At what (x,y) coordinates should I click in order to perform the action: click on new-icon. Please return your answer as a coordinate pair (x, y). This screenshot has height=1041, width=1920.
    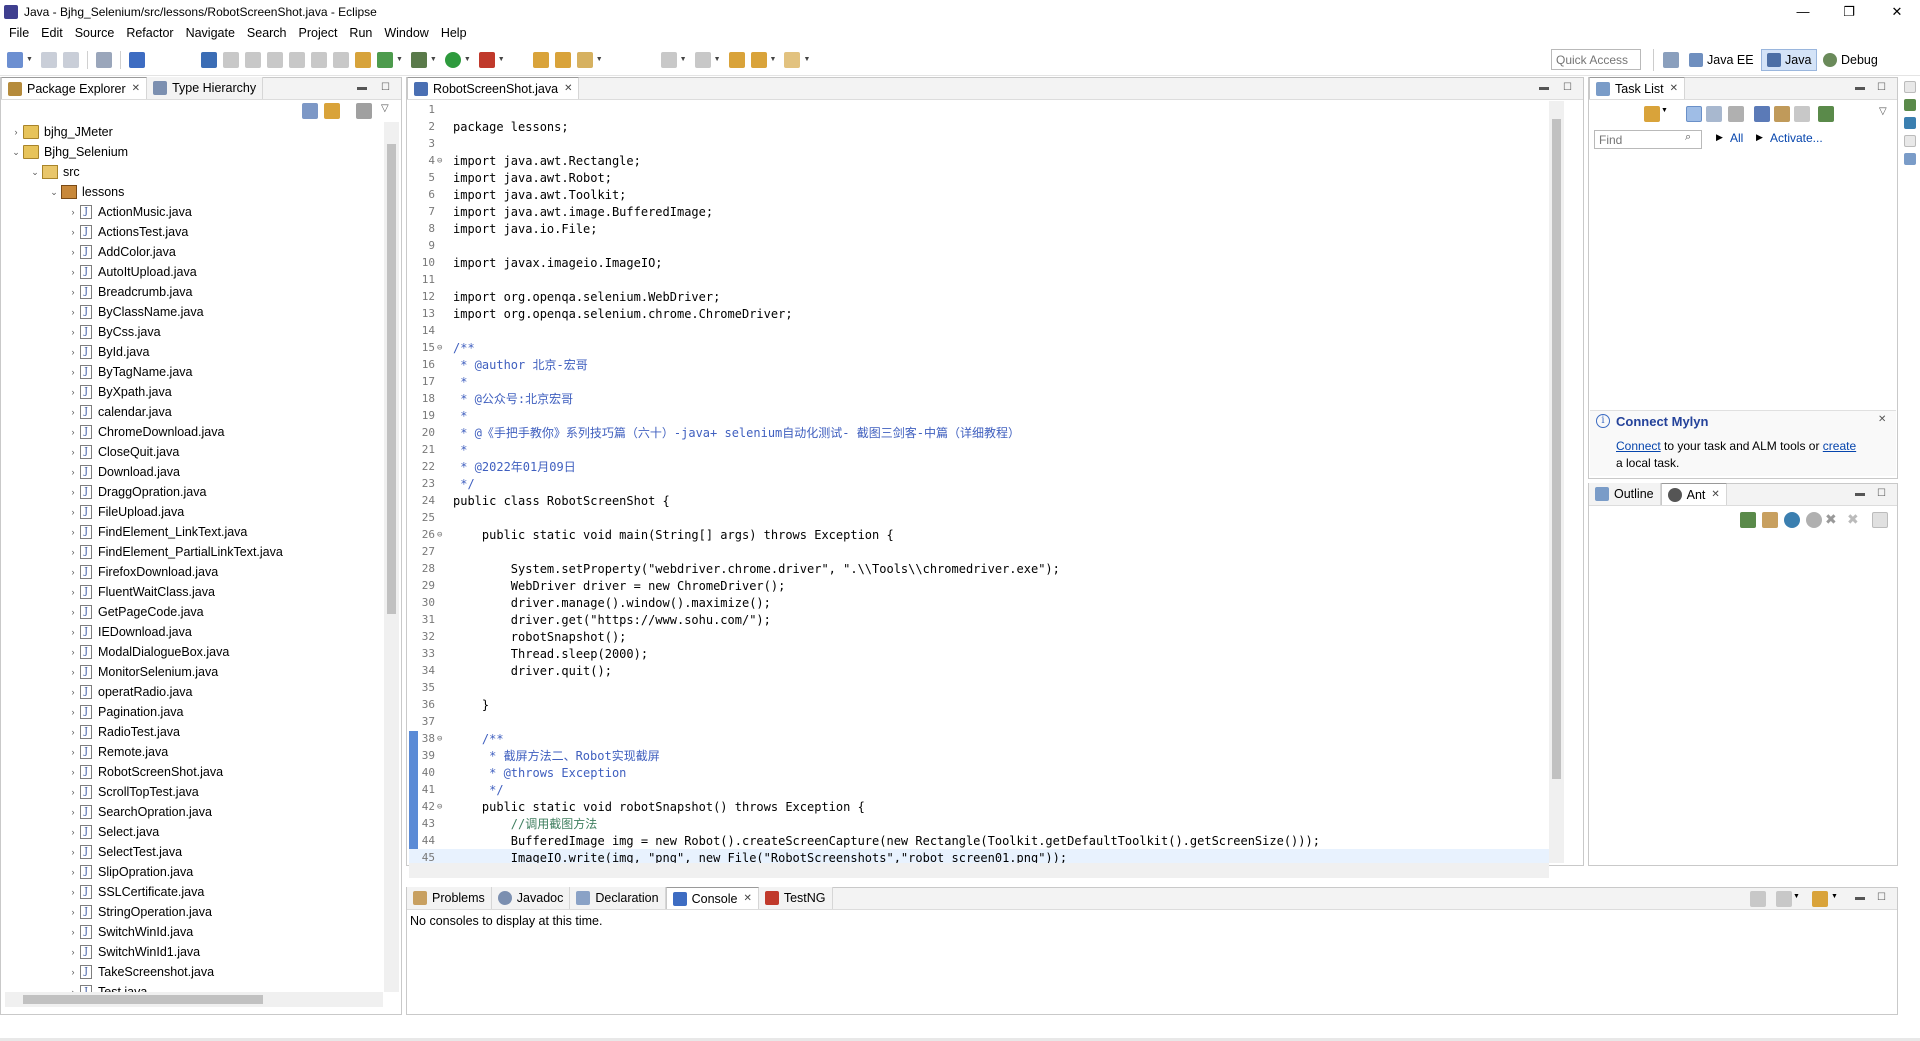
    Looking at the image, I should click on (15, 59).